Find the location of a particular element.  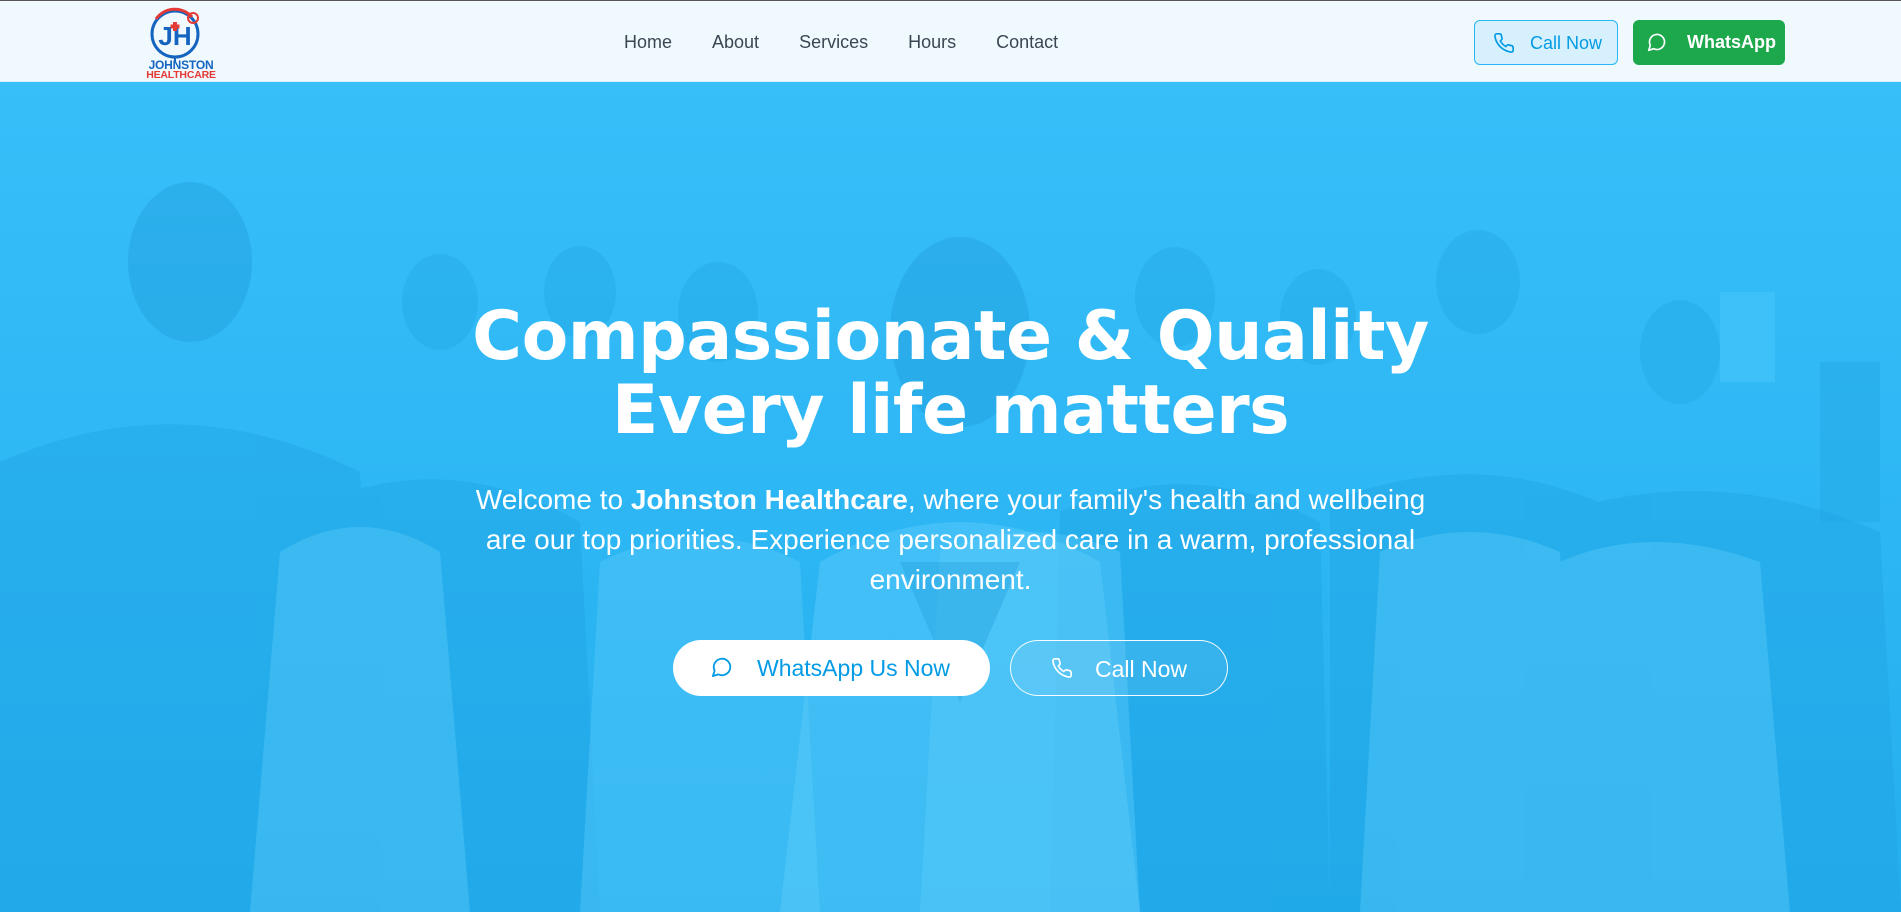

nav-home: Home is located at coordinates (648, 42).